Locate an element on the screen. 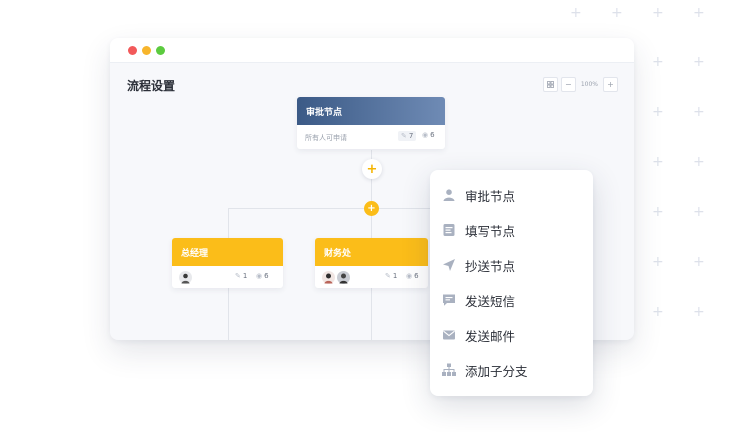  user-icon is located at coordinates (449, 195).